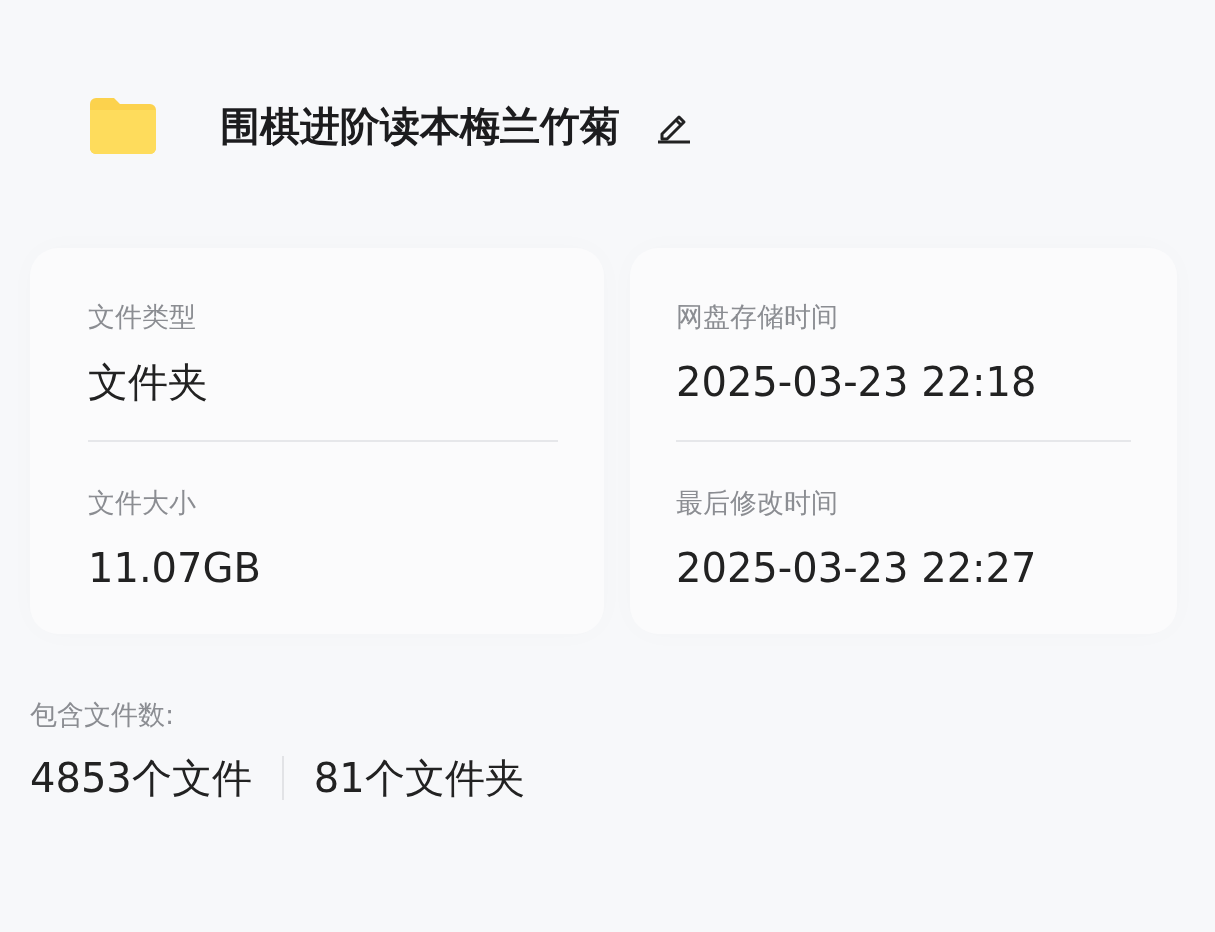 The image size is (1215, 932). What do you see at coordinates (175, 568) in the screenshot?
I see `field-value: 11.07GB` at bounding box center [175, 568].